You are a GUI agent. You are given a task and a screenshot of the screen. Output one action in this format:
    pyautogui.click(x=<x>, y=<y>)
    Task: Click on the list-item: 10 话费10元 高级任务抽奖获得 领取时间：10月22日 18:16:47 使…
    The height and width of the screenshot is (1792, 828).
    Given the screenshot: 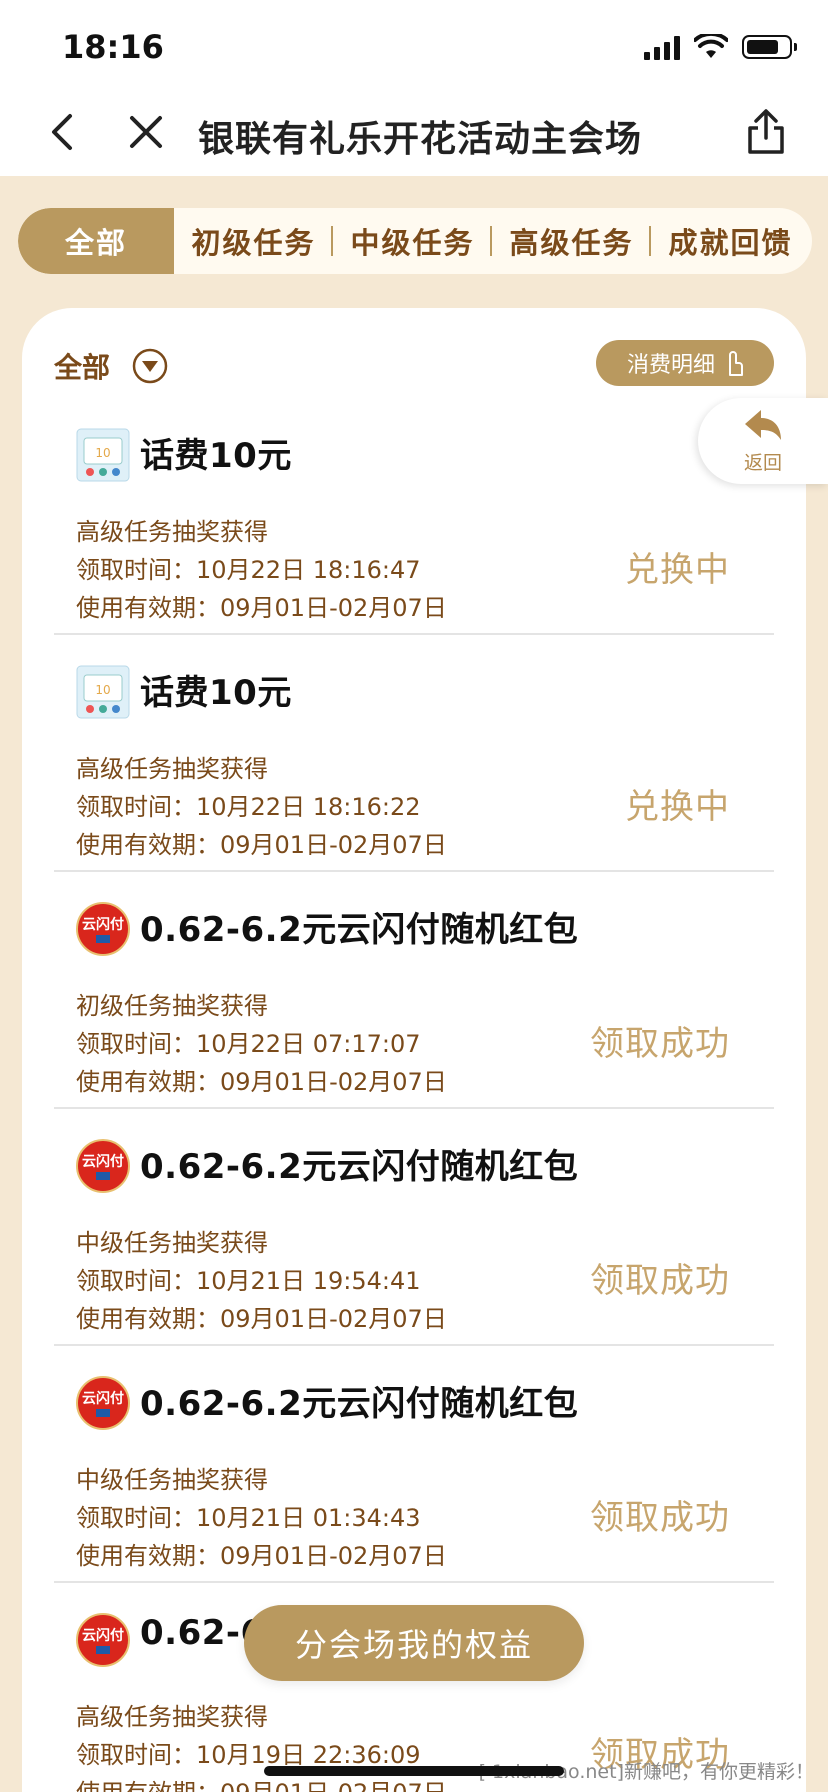 What is the action you would take?
    pyautogui.click(x=414, y=516)
    